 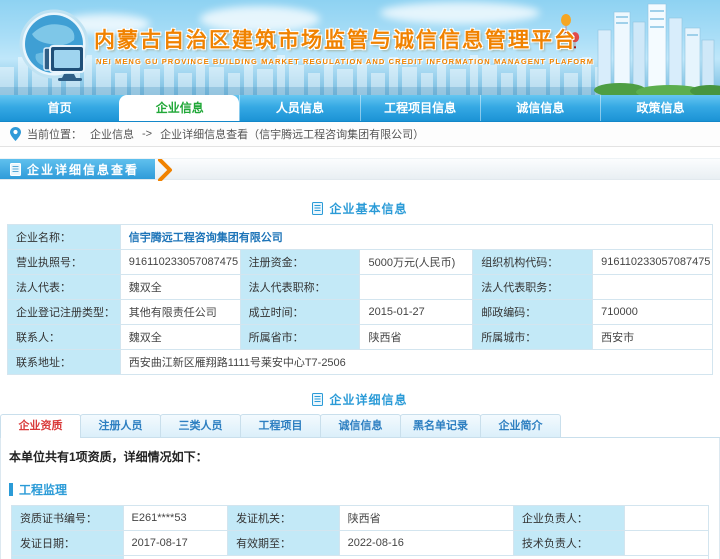 I want to click on field-label: 企业登记注册类型：, so click(x=64, y=312).